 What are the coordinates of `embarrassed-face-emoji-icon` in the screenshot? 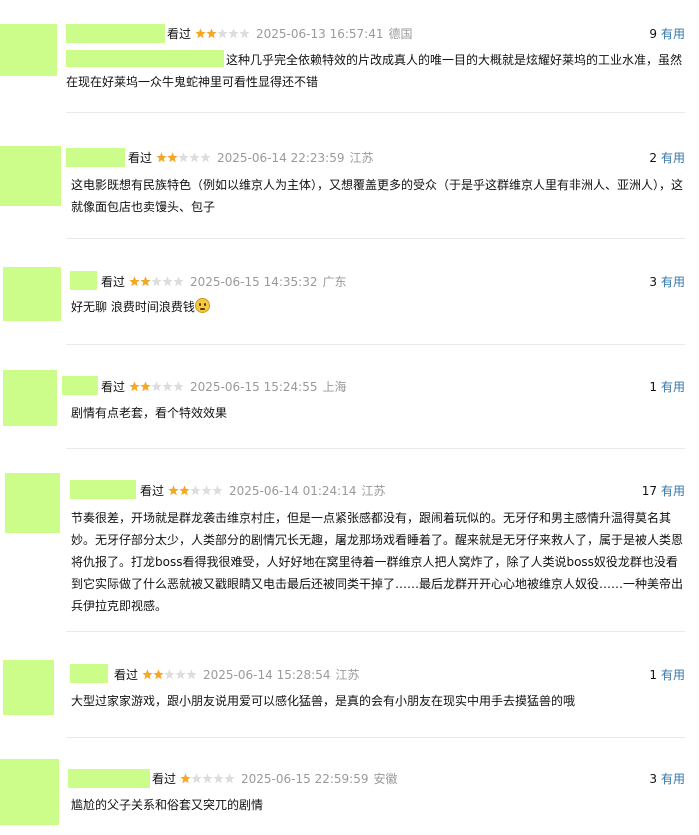 It's located at (202, 305).